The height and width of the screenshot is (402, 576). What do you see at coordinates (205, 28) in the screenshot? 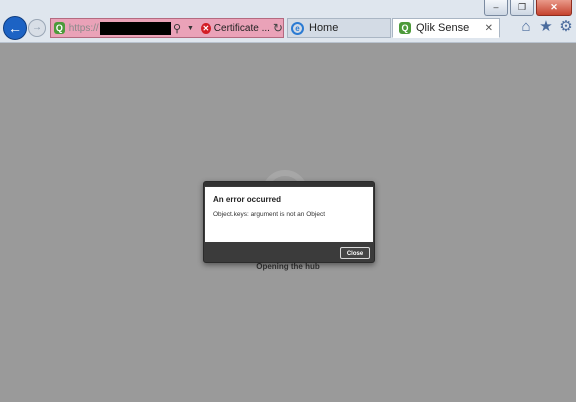
I see `certificate-error-icon: ✕` at bounding box center [205, 28].